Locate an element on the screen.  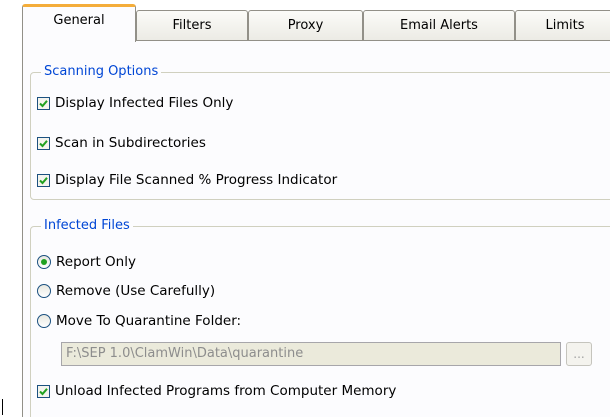
tab-proxy-label: Proxy is located at coordinates (305, 25).